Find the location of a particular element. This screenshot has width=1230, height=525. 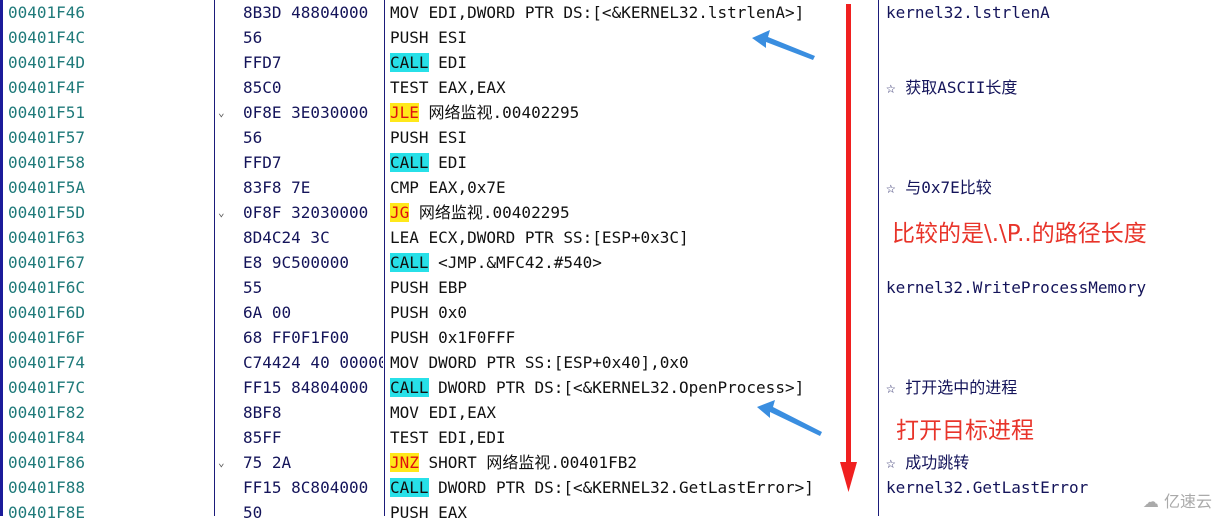

annotation-arrows is located at coordinates (804, 248).